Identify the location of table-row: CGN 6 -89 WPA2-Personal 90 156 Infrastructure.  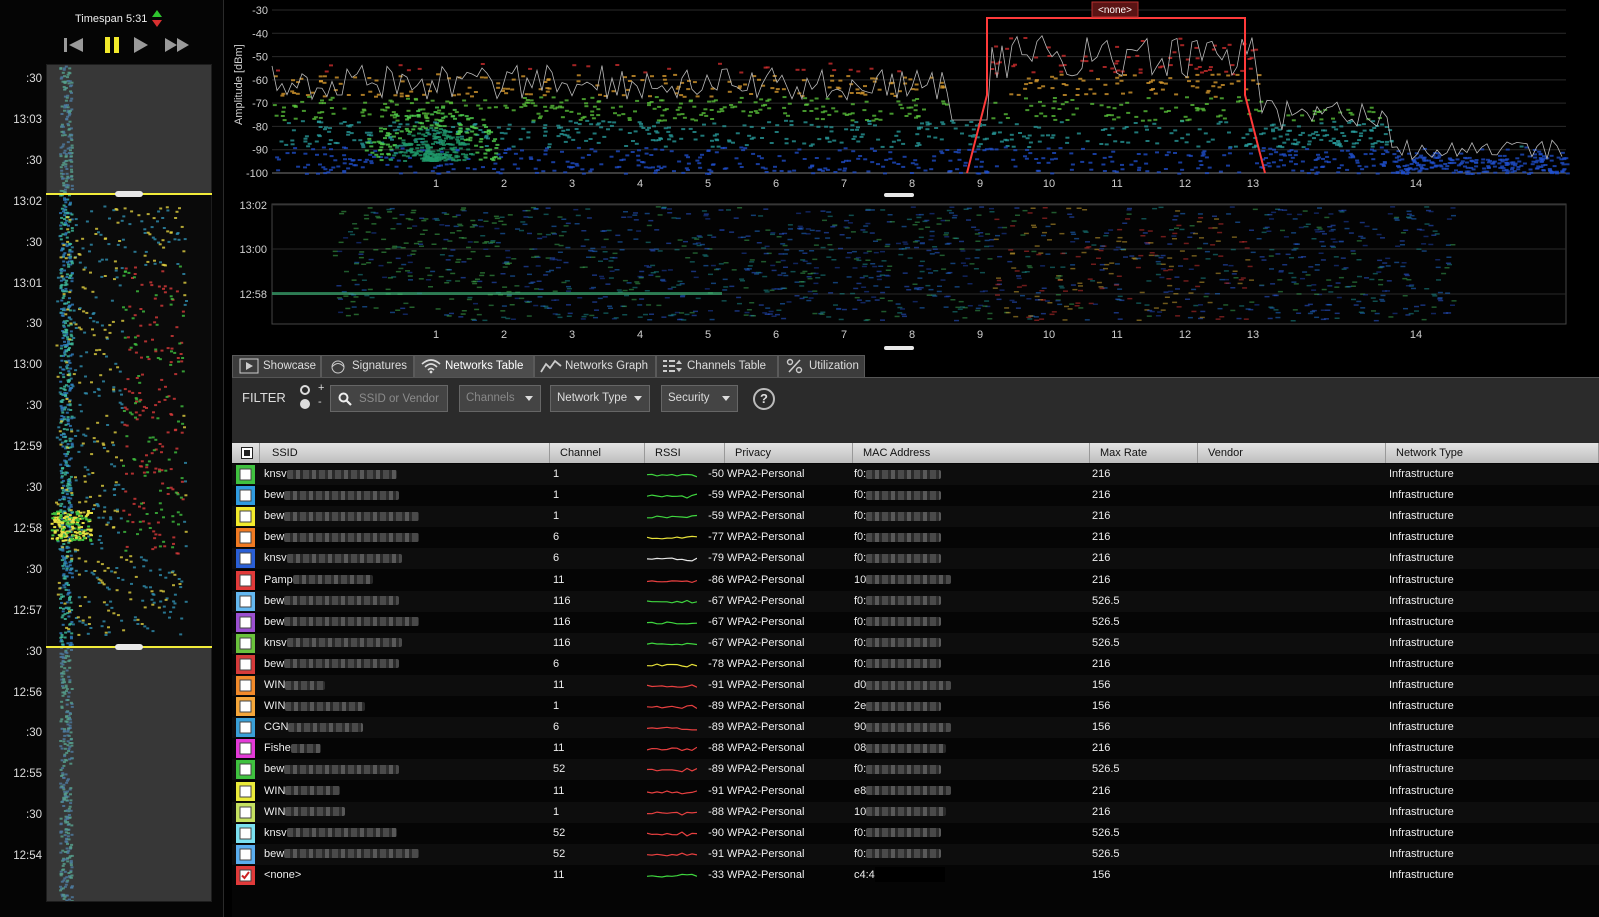
(915, 728).